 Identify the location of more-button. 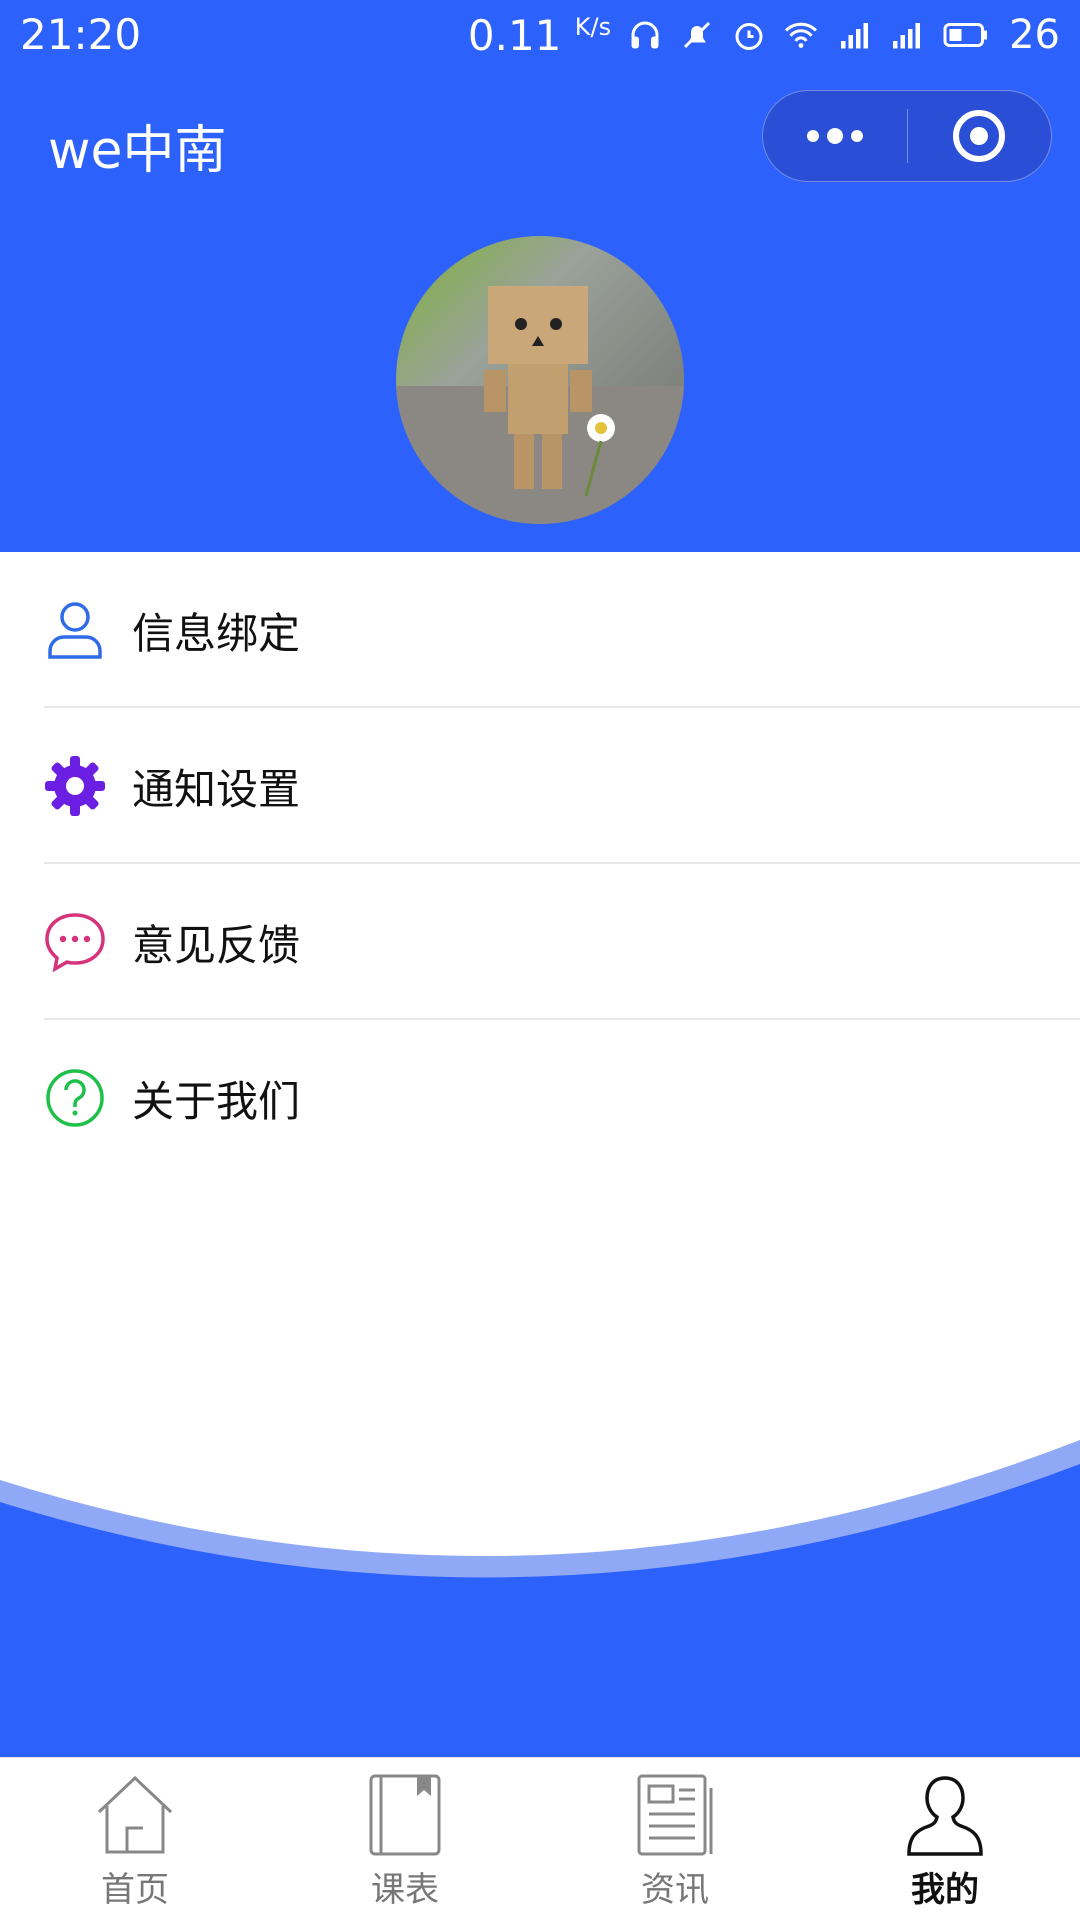
(835, 136).